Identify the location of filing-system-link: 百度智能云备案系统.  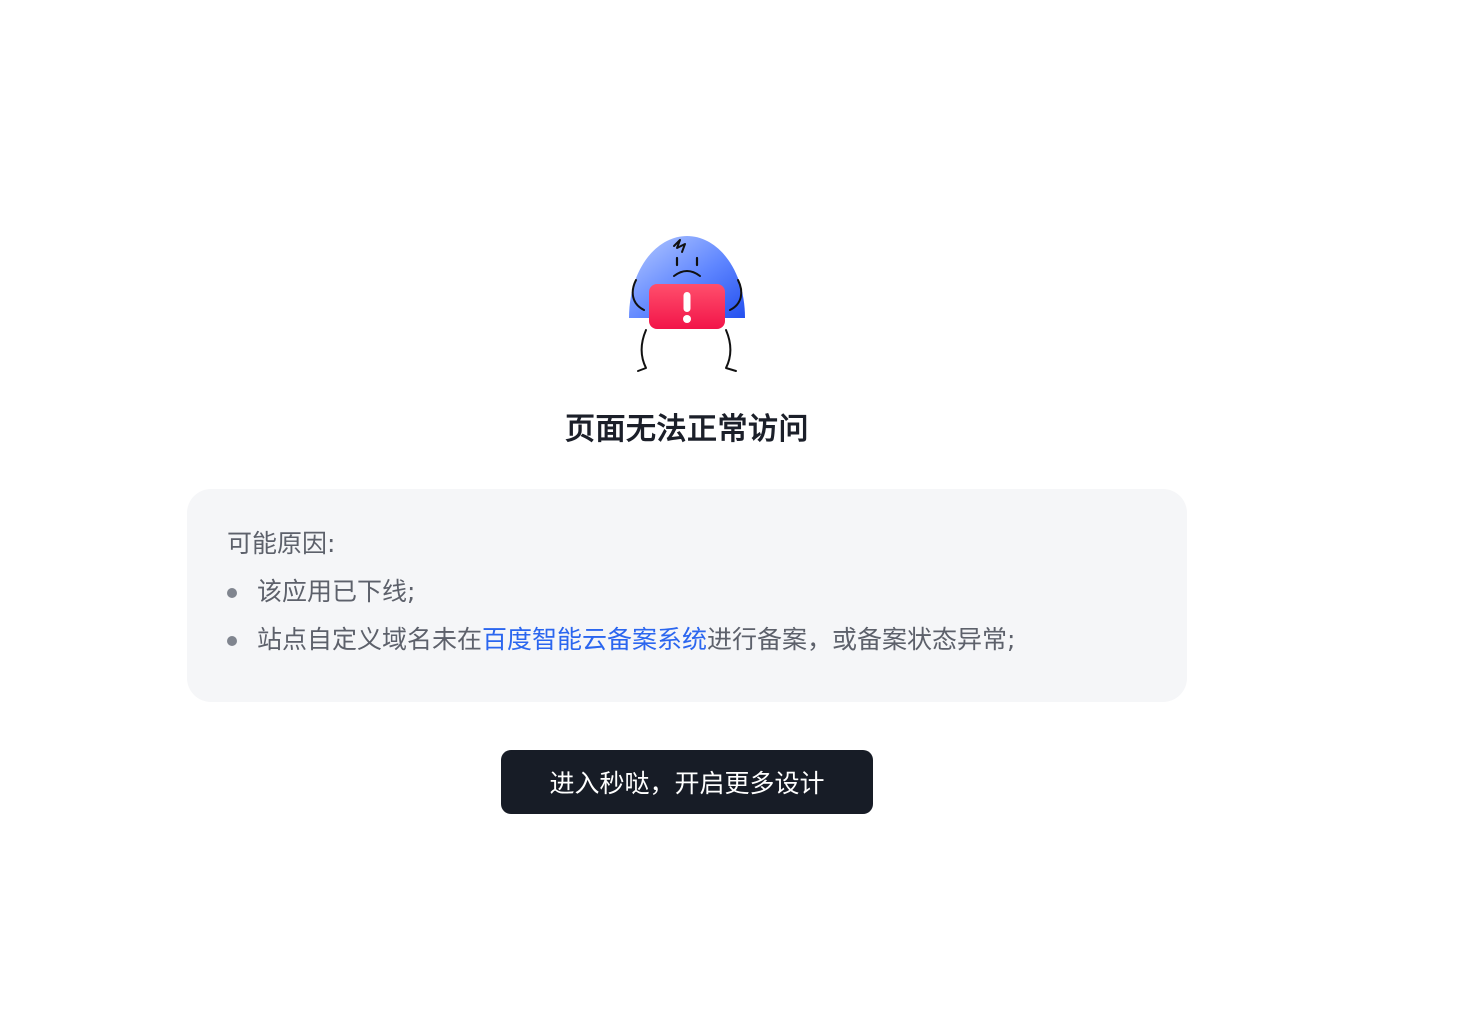
(594, 639).